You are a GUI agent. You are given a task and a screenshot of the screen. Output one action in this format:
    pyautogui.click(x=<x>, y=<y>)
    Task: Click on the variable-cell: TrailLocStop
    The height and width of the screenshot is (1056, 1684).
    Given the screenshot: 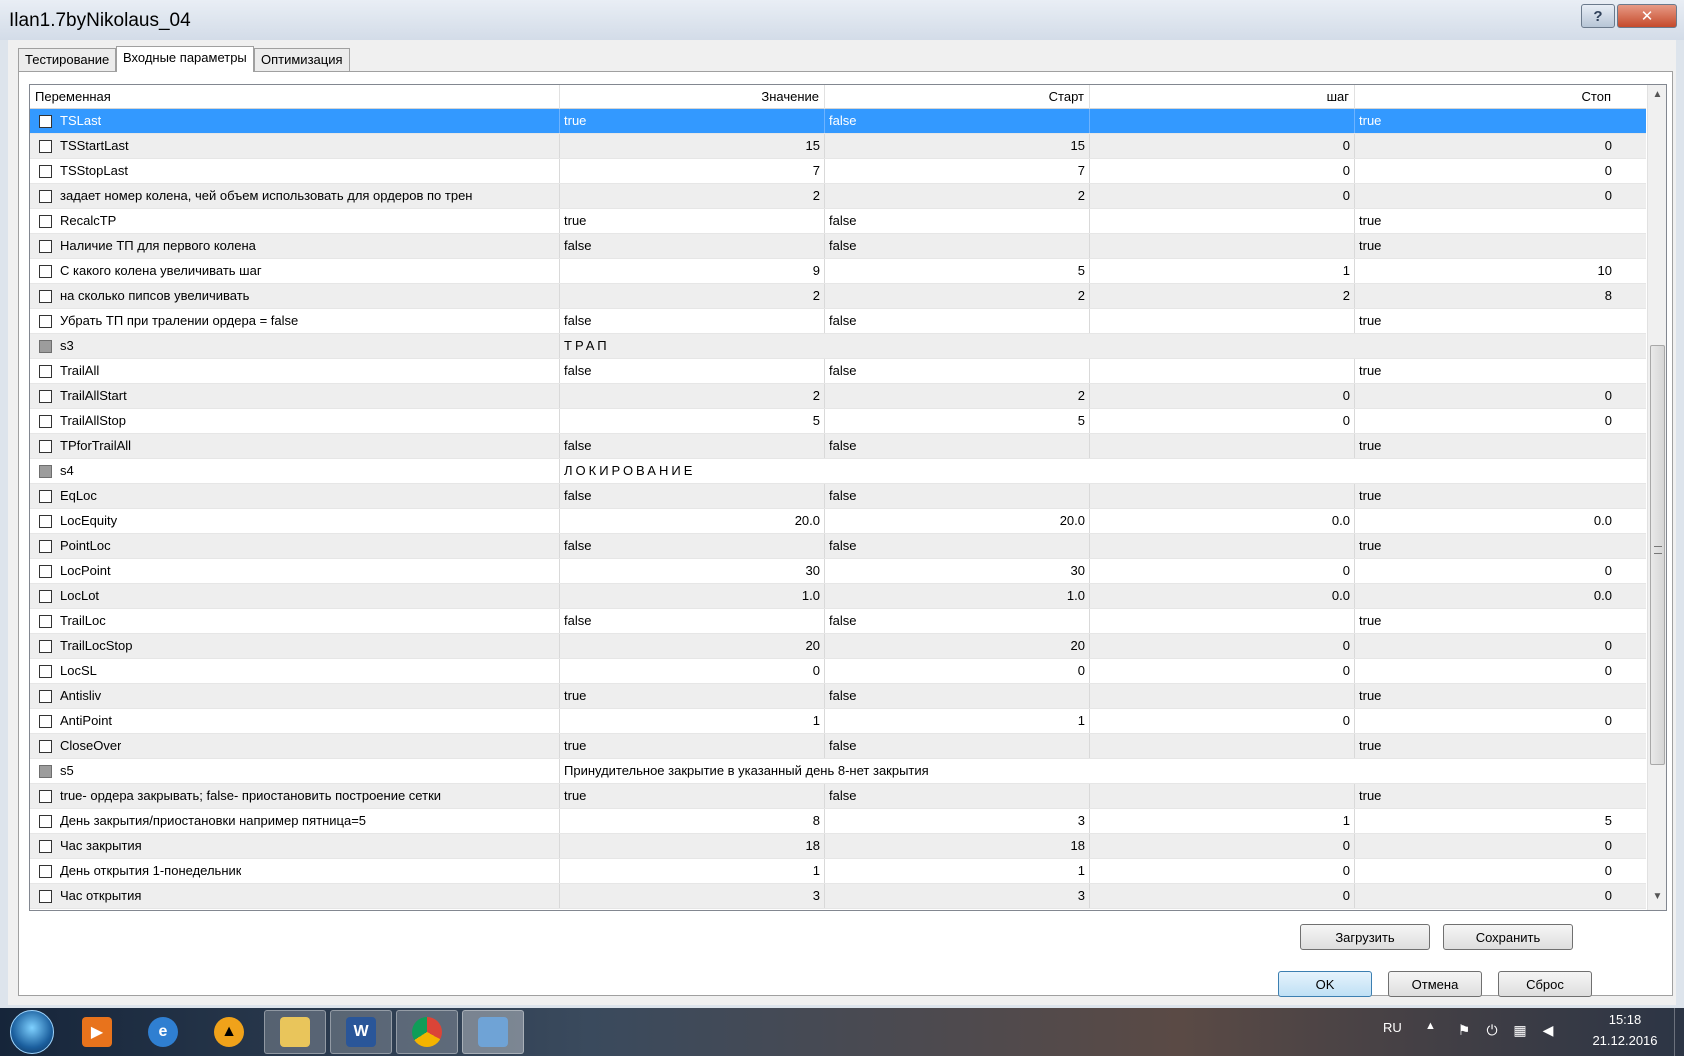 What is the action you would take?
    pyautogui.click(x=295, y=646)
    